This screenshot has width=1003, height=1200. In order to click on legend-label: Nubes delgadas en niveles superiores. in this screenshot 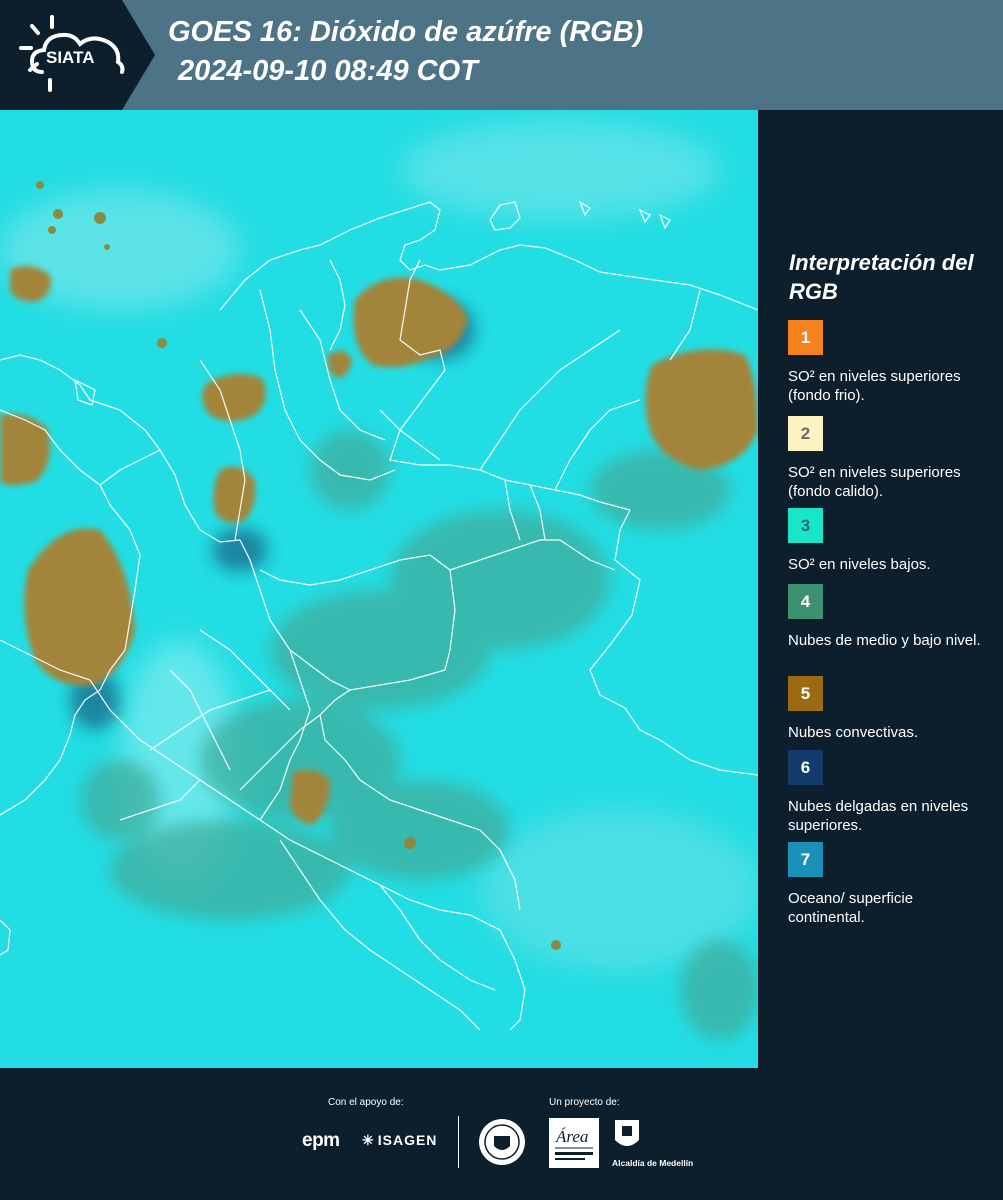, I will do `click(878, 816)`.